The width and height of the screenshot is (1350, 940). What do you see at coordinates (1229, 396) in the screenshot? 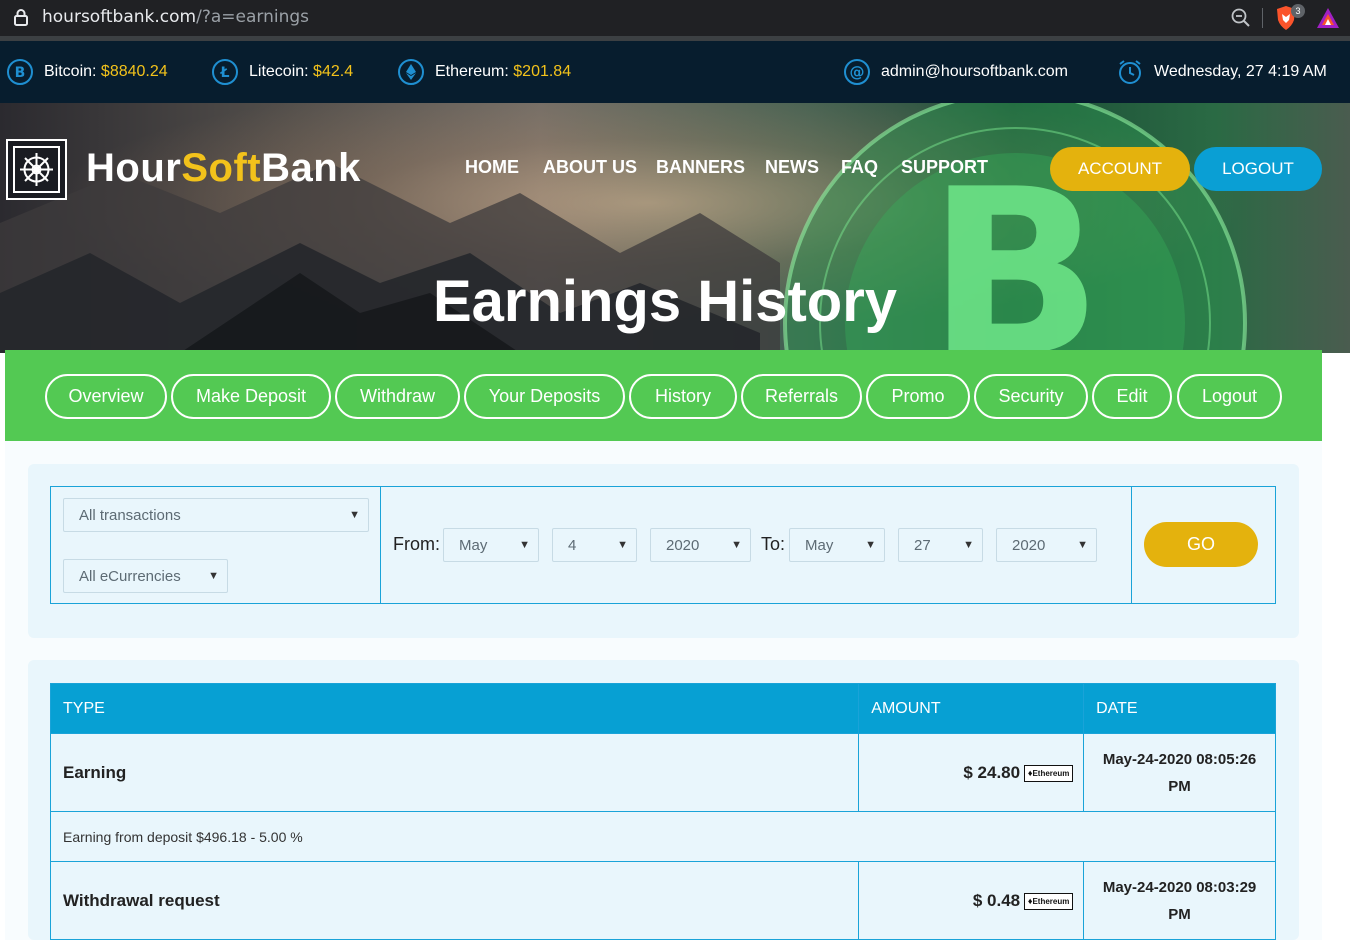
I see `tab-logout: Logout` at bounding box center [1229, 396].